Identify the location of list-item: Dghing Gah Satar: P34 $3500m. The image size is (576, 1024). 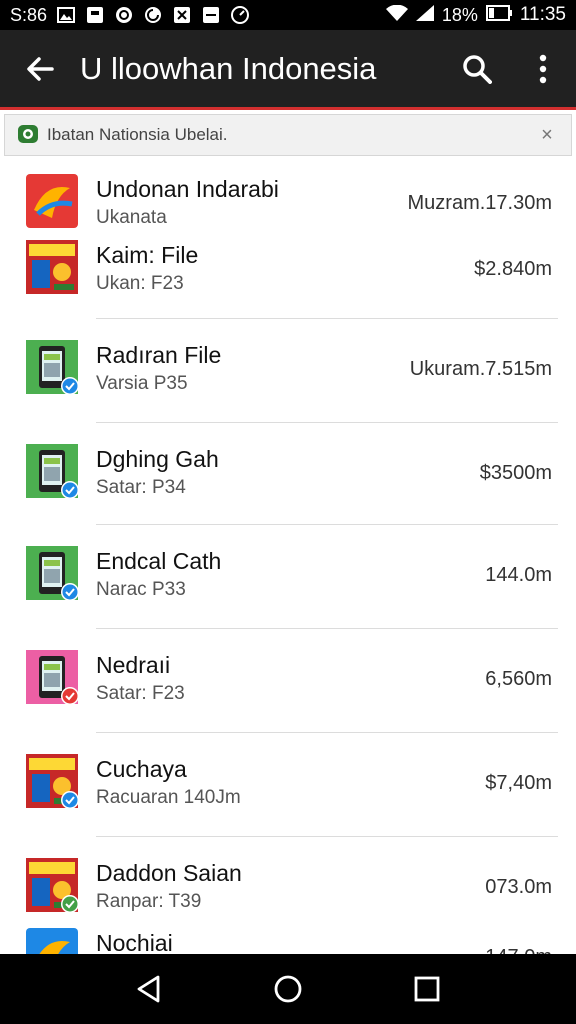
(288, 474).